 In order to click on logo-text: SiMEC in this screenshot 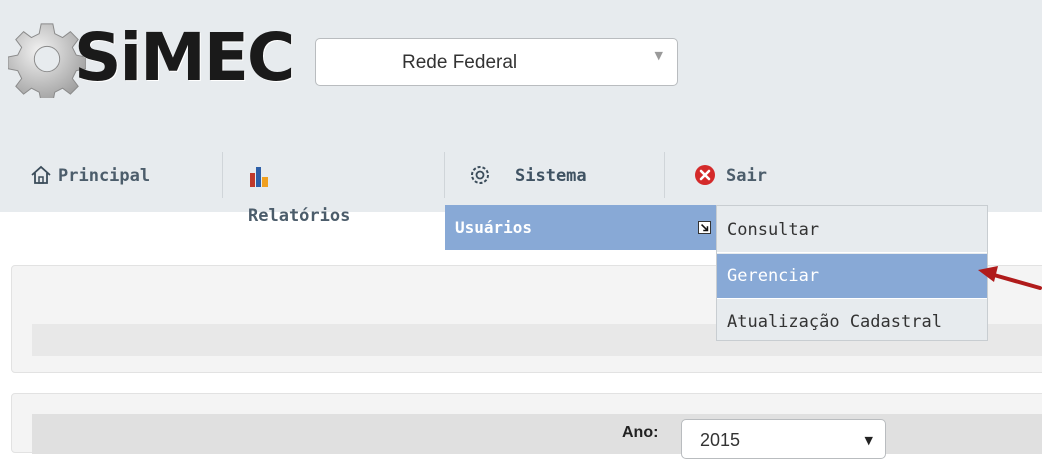, I will do `click(184, 57)`.